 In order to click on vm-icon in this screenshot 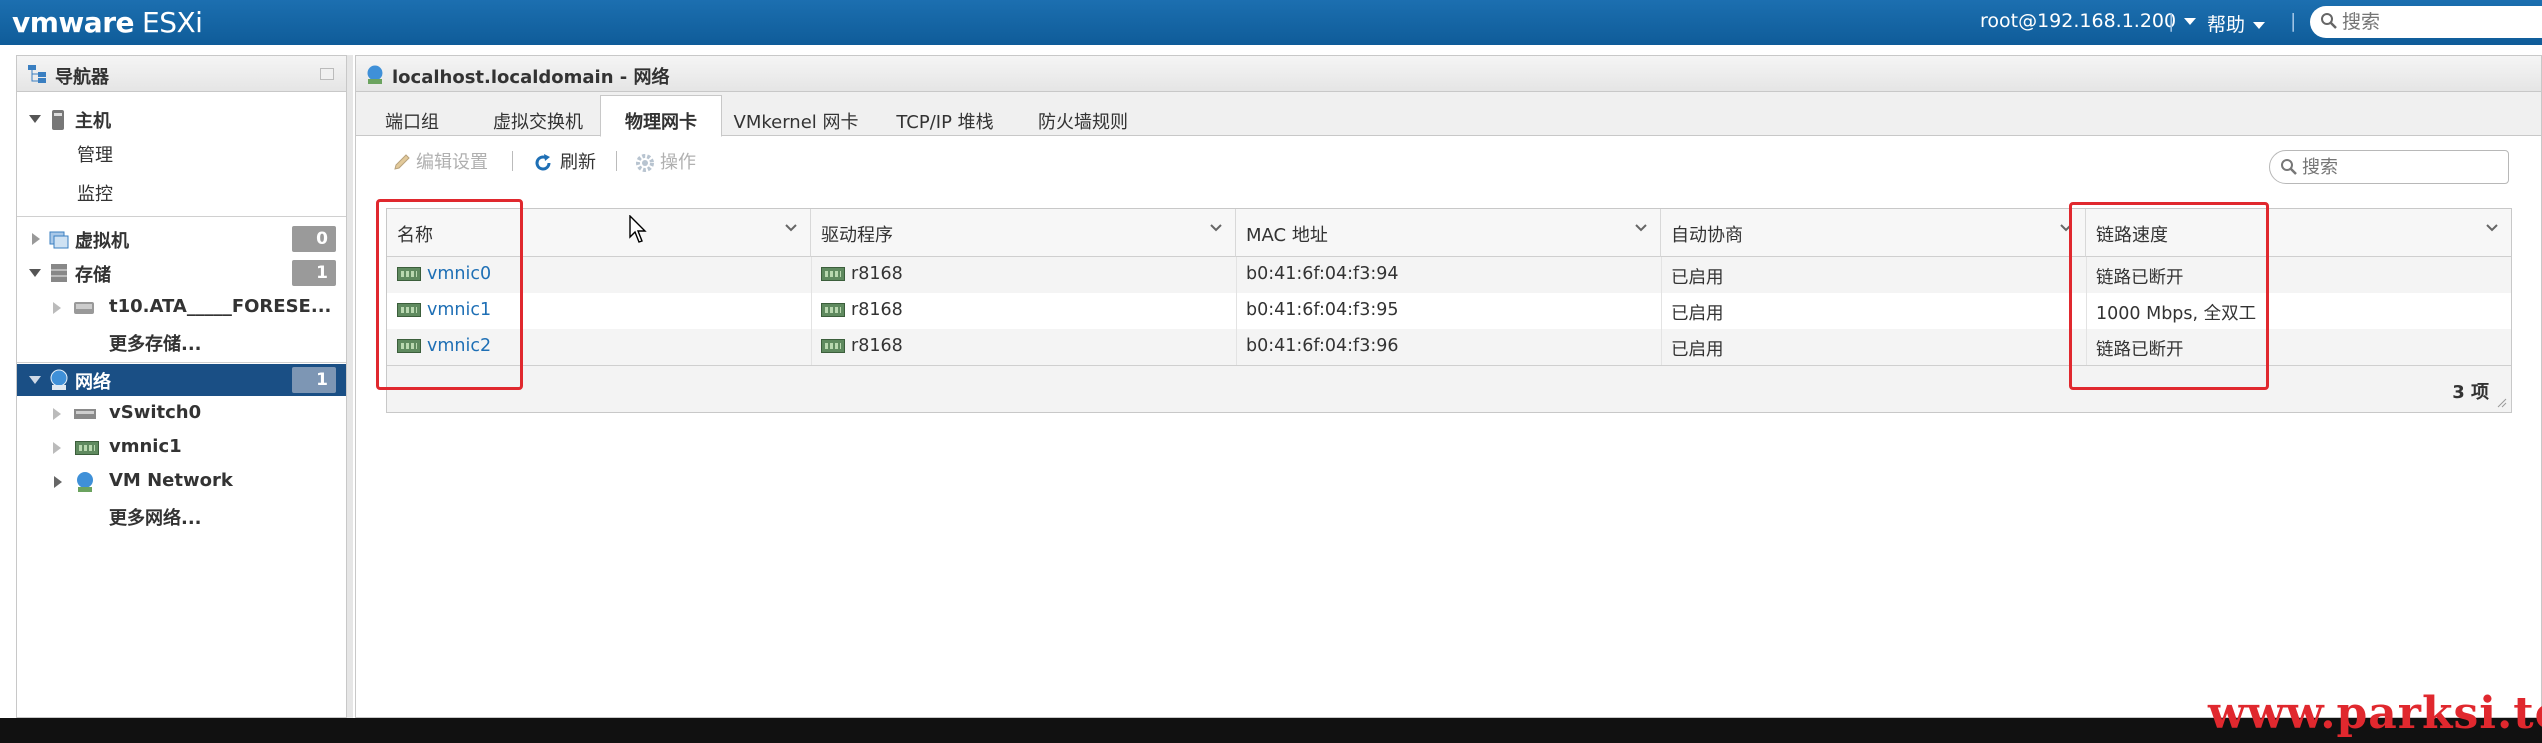, I will do `click(59, 240)`.